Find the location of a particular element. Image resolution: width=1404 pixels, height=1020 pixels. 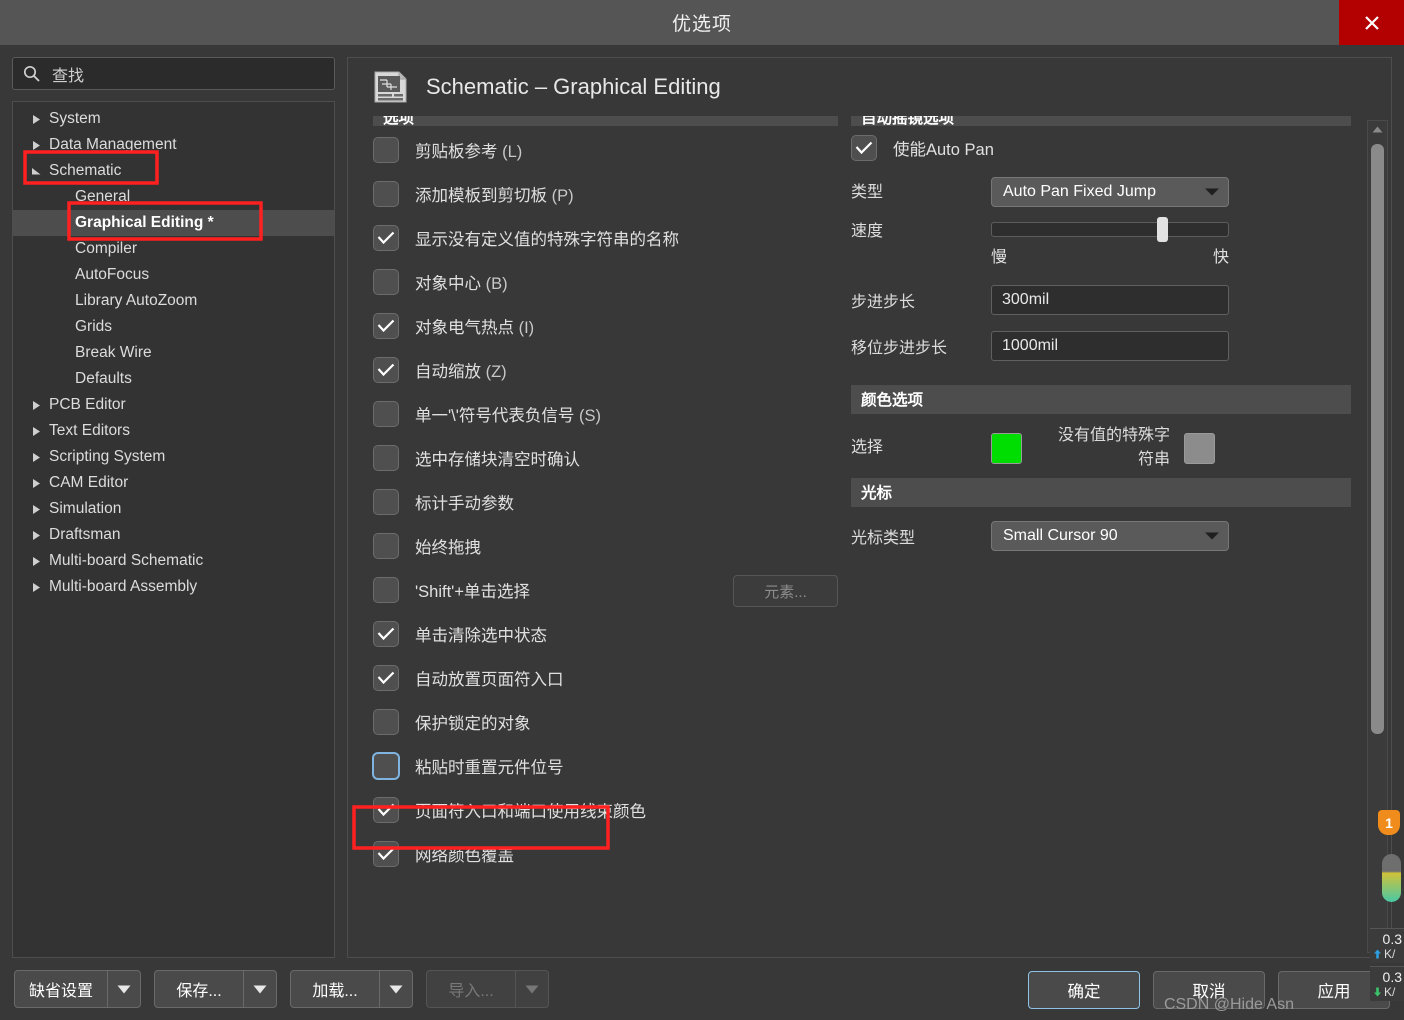

scrollbar-thumb is located at coordinates (1377, 439).